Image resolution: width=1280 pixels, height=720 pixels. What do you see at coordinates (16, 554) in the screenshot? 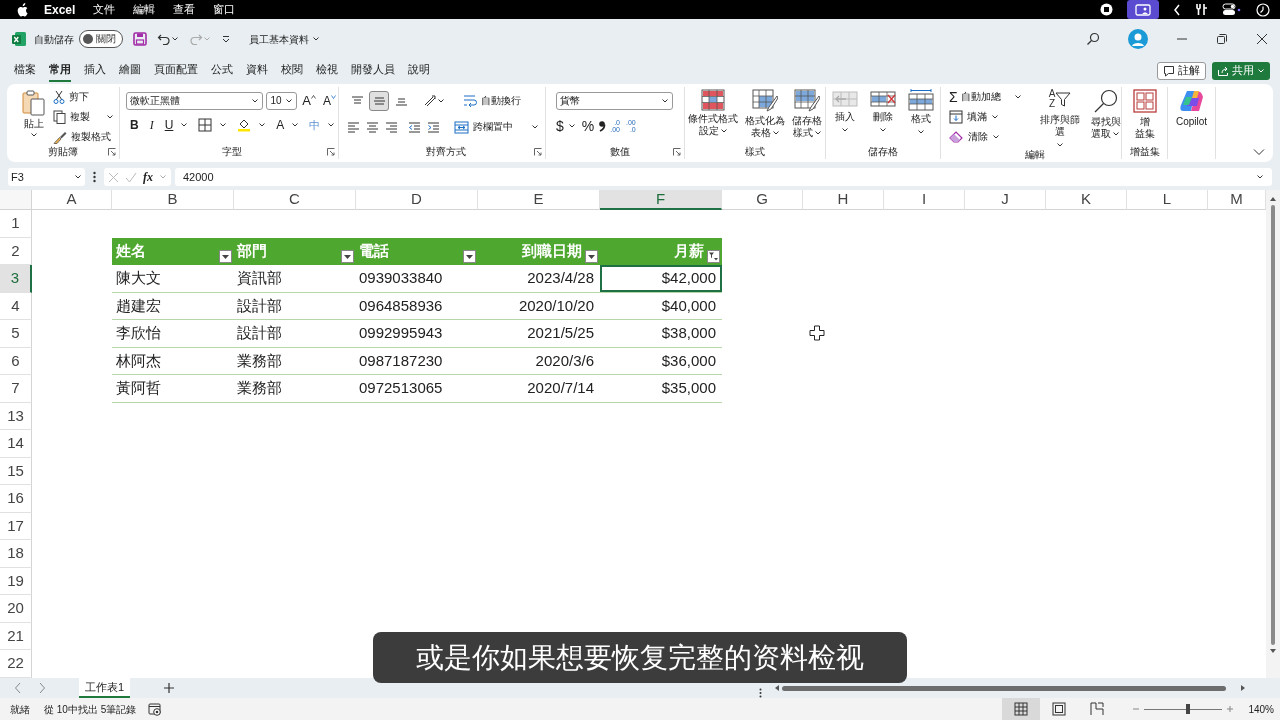
I see `row-header: 18` at bounding box center [16, 554].